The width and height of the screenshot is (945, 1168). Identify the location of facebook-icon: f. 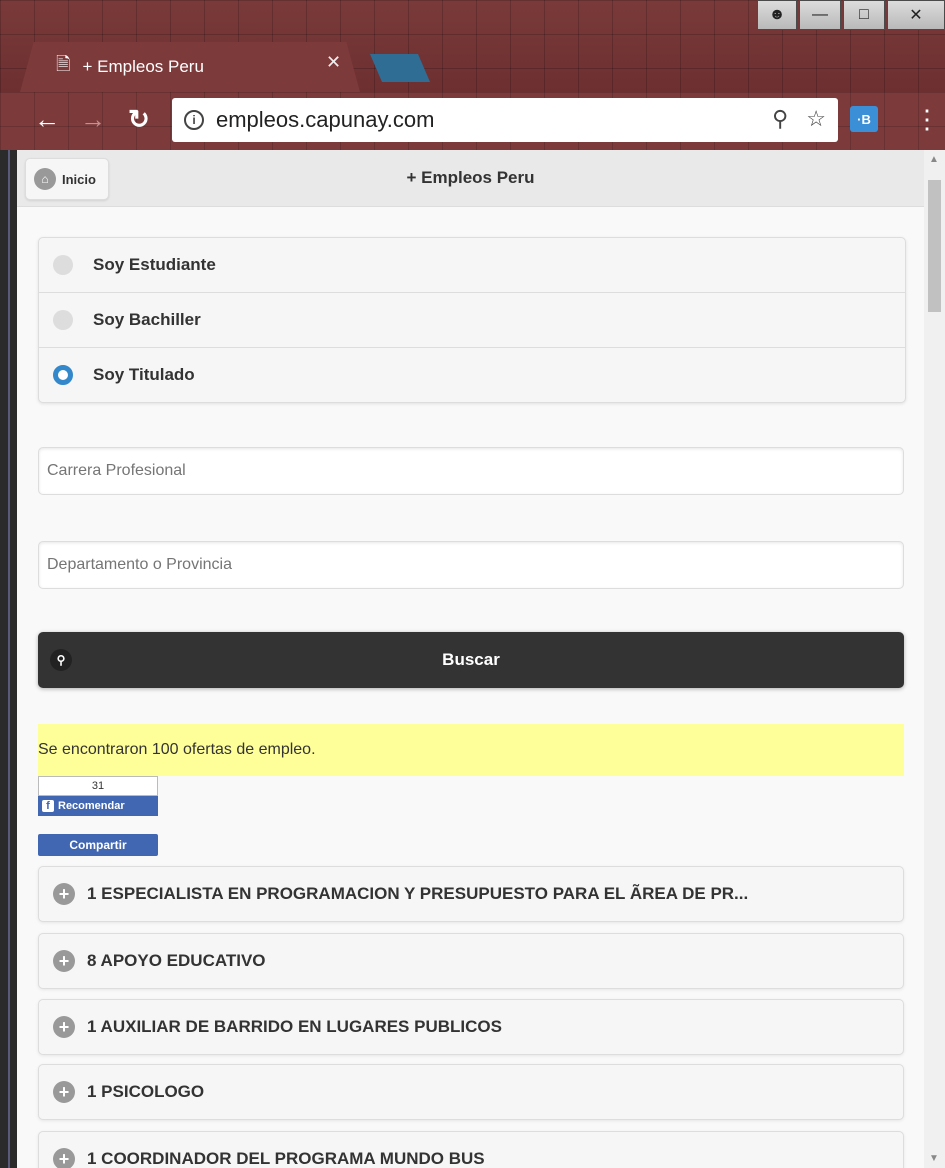
(48, 806).